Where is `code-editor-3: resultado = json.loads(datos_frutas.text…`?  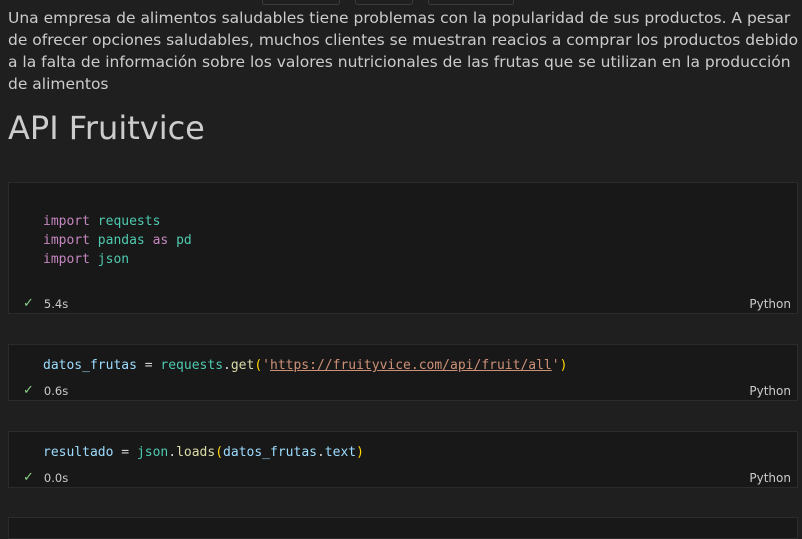
code-editor-3: resultado = json.loads(datos_frutas.text… is located at coordinates (203, 452).